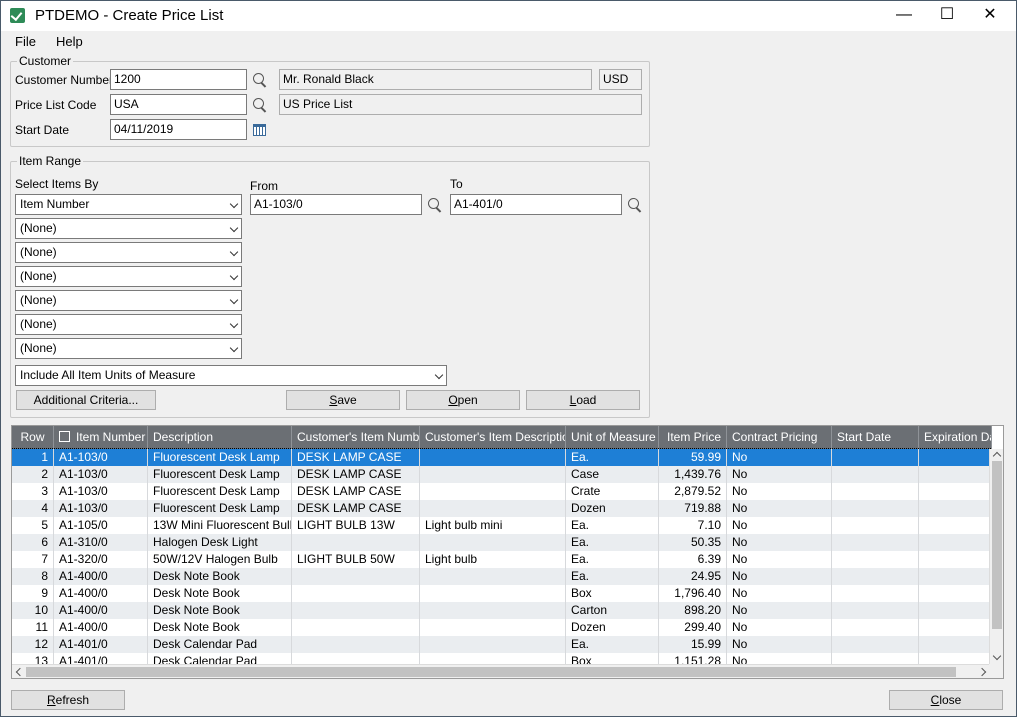 The image size is (1017, 717). What do you see at coordinates (33, 559) in the screenshot?
I see `cell-row: 7` at bounding box center [33, 559].